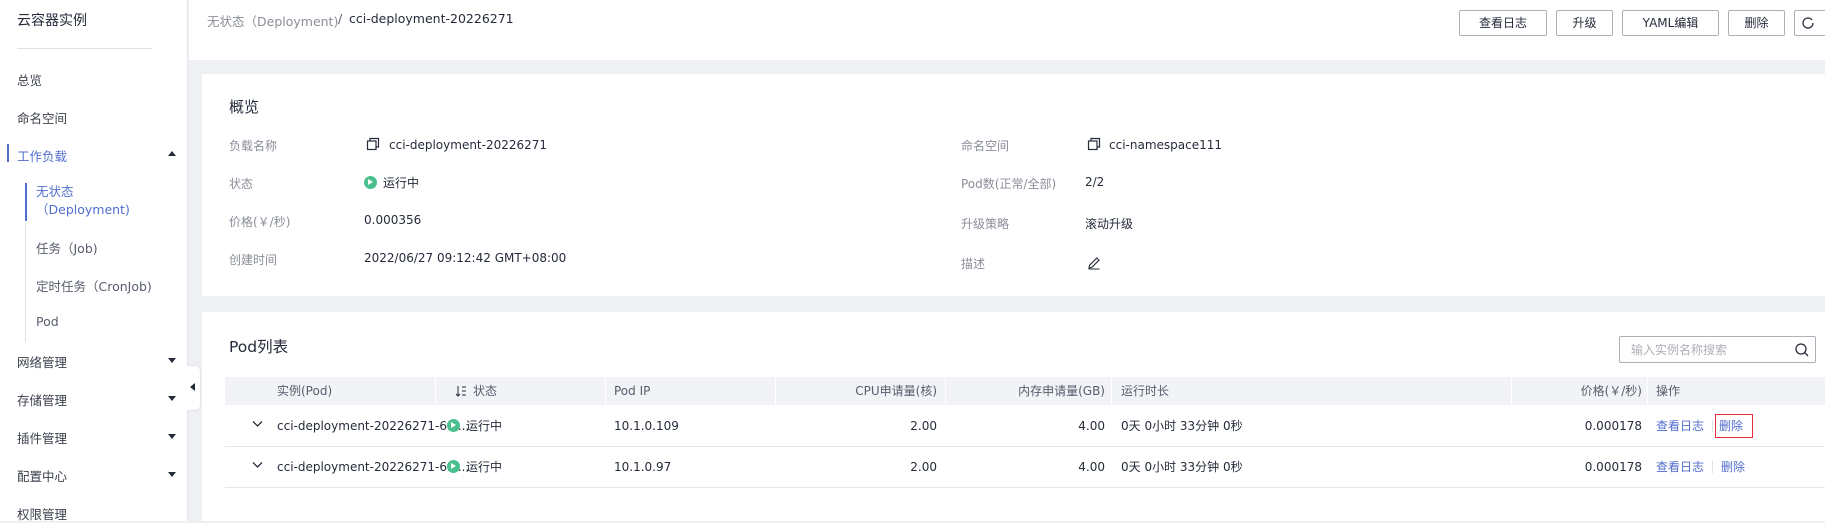  I want to click on column-header-price: 价格(￥/秒), so click(1611, 391).